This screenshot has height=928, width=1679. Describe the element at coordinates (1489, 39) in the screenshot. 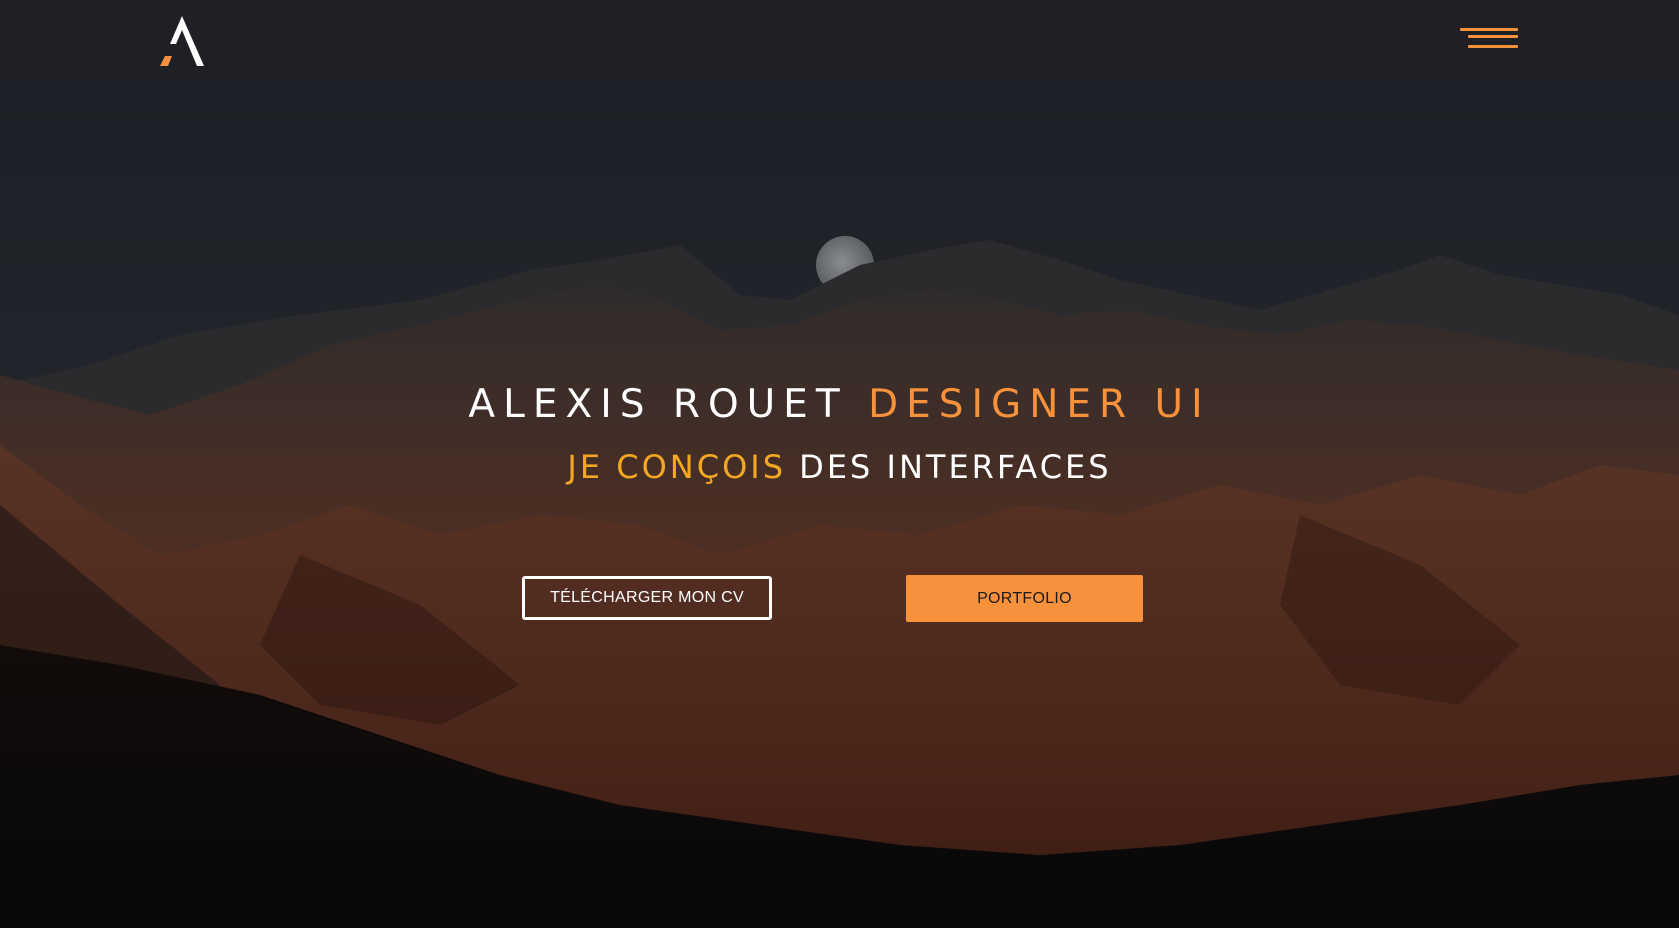

I see `hamburger-menu-icon` at that location.